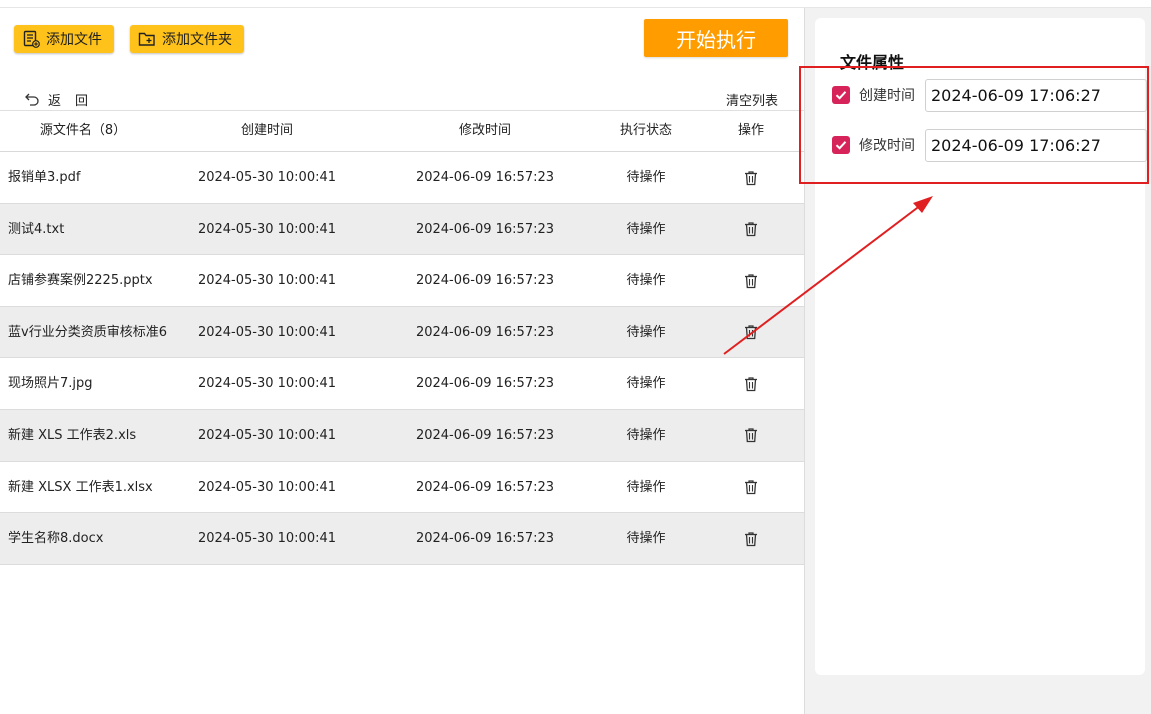 This screenshot has width=1151, height=714. Describe the element at coordinates (750, 130) in the screenshot. I see `header-action: 操作` at that location.